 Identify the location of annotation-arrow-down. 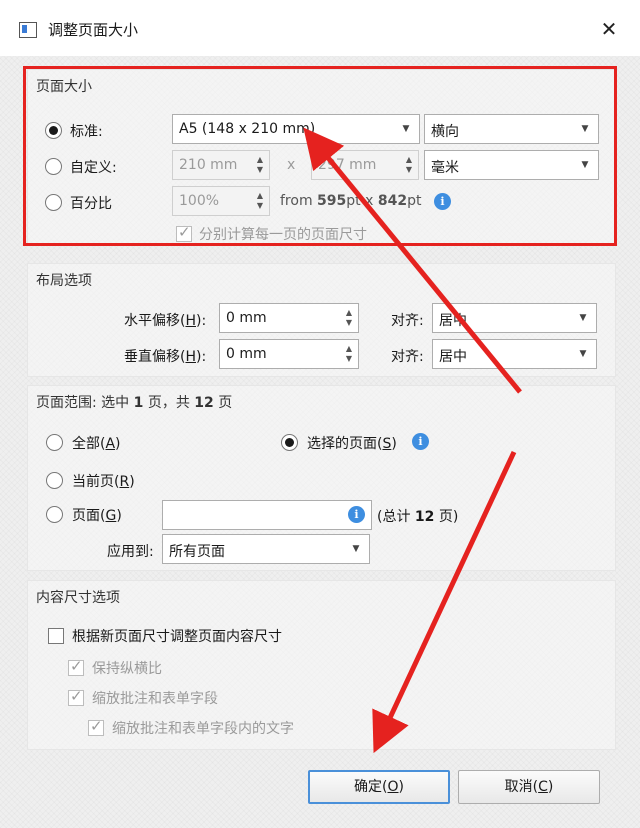
(444, 602).